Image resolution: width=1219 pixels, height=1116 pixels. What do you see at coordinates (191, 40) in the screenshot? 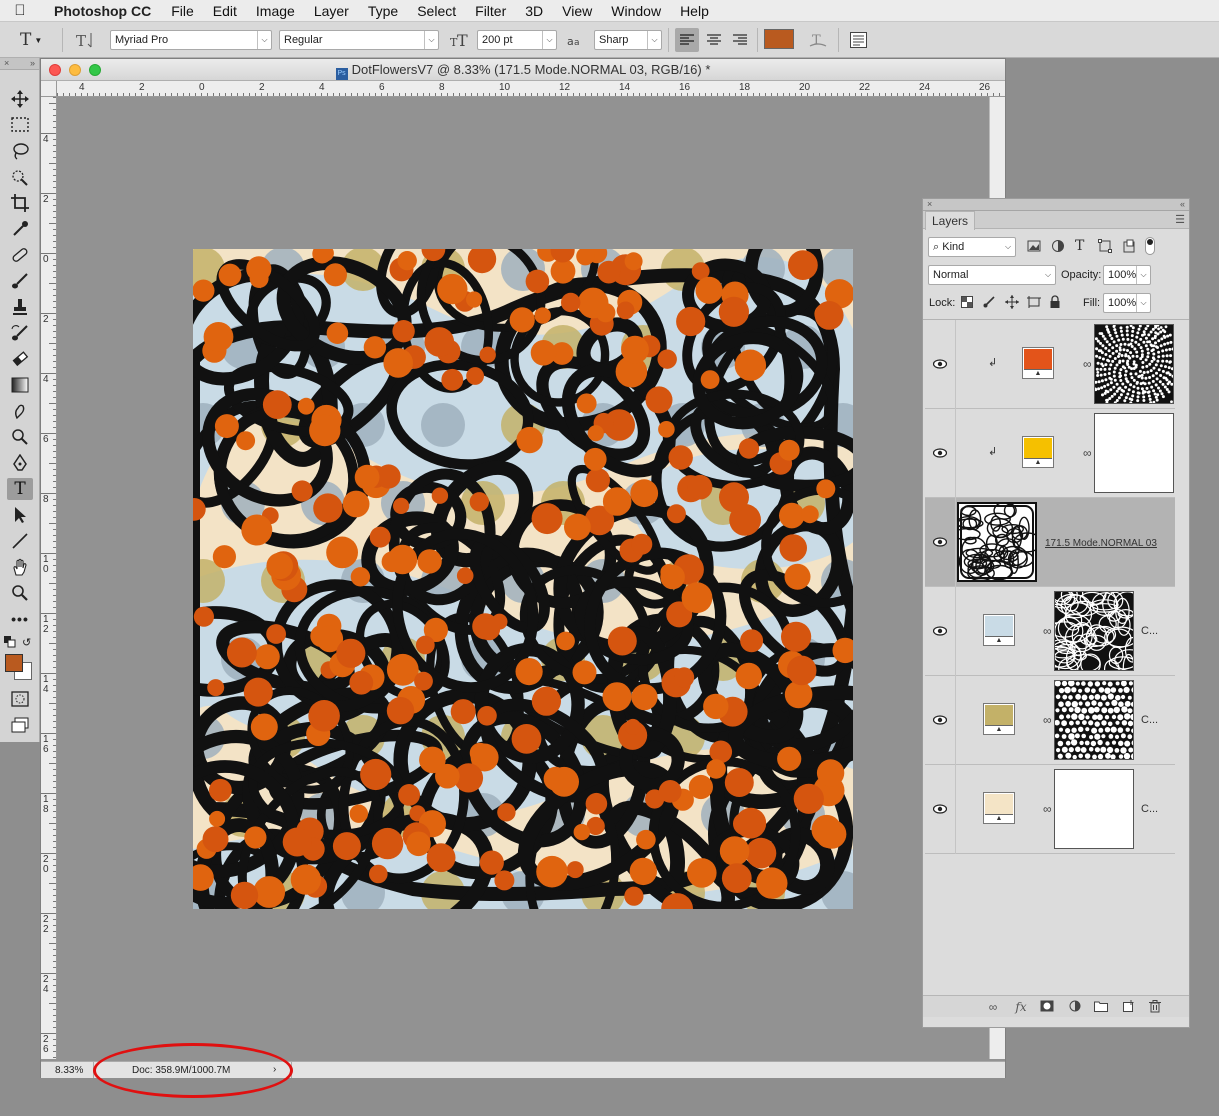
I see `font-family-dropdown: Myriad Pro ⌵` at bounding box center [191, 40].